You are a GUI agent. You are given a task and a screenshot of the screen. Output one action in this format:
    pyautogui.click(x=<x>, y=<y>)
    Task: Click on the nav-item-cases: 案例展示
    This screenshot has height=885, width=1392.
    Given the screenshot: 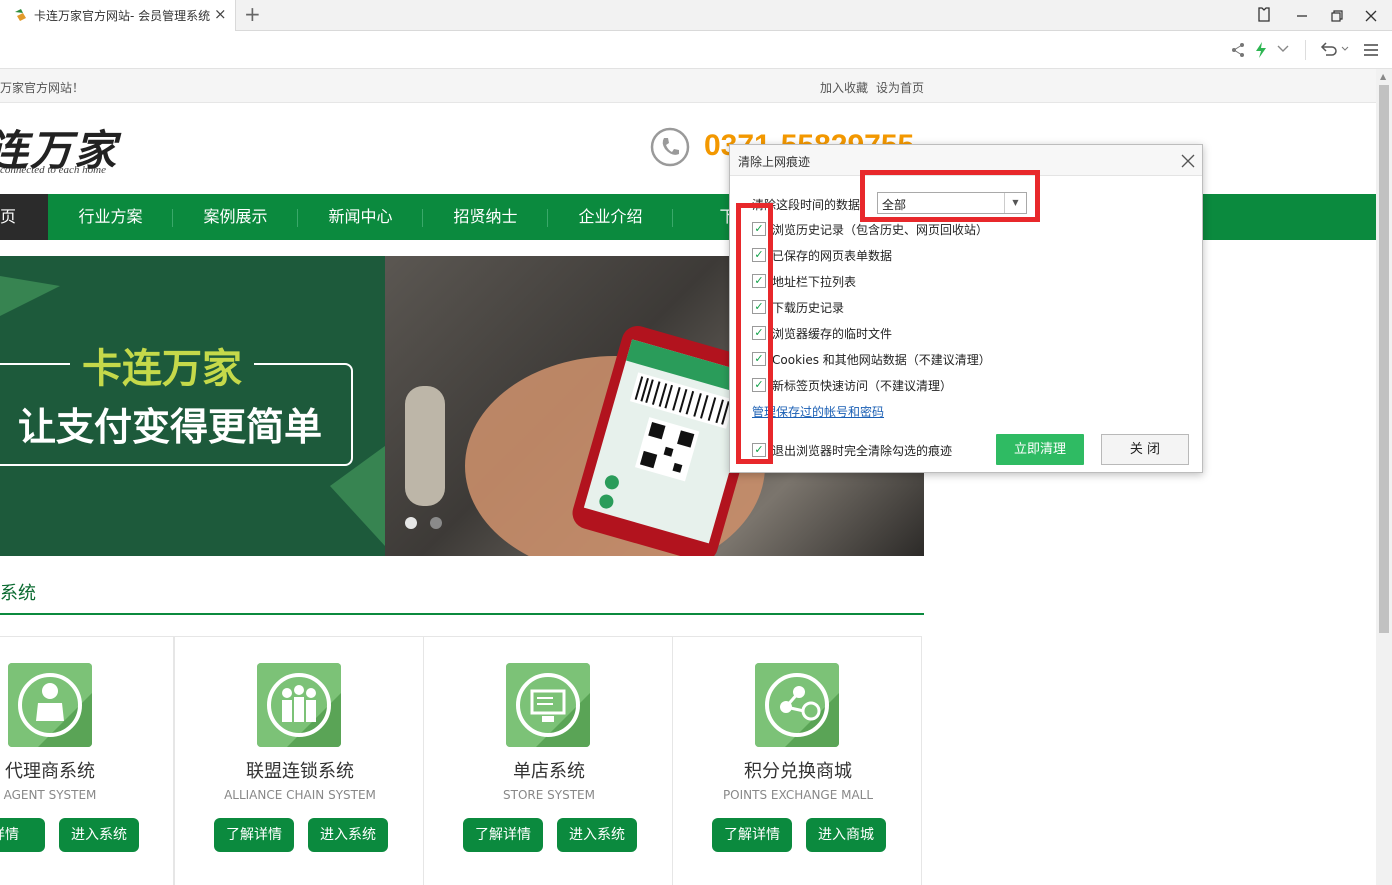 What is the action you would take?
    pyautogui.click(x=235, y=217)
    